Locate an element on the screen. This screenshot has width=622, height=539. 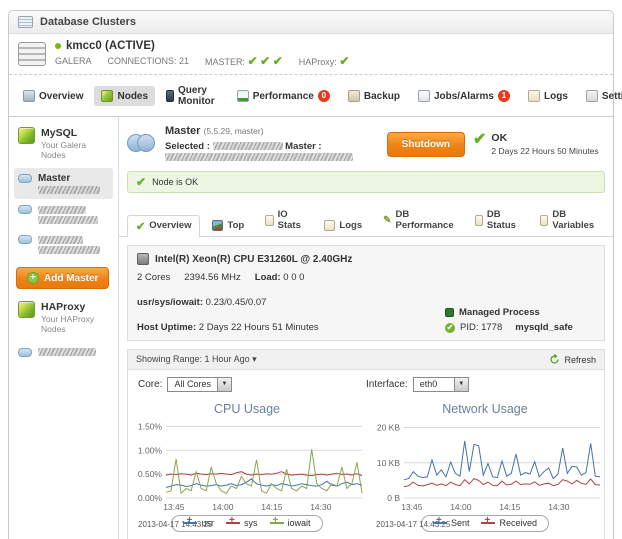
db-status-icon is located at coordinates (478, 220).